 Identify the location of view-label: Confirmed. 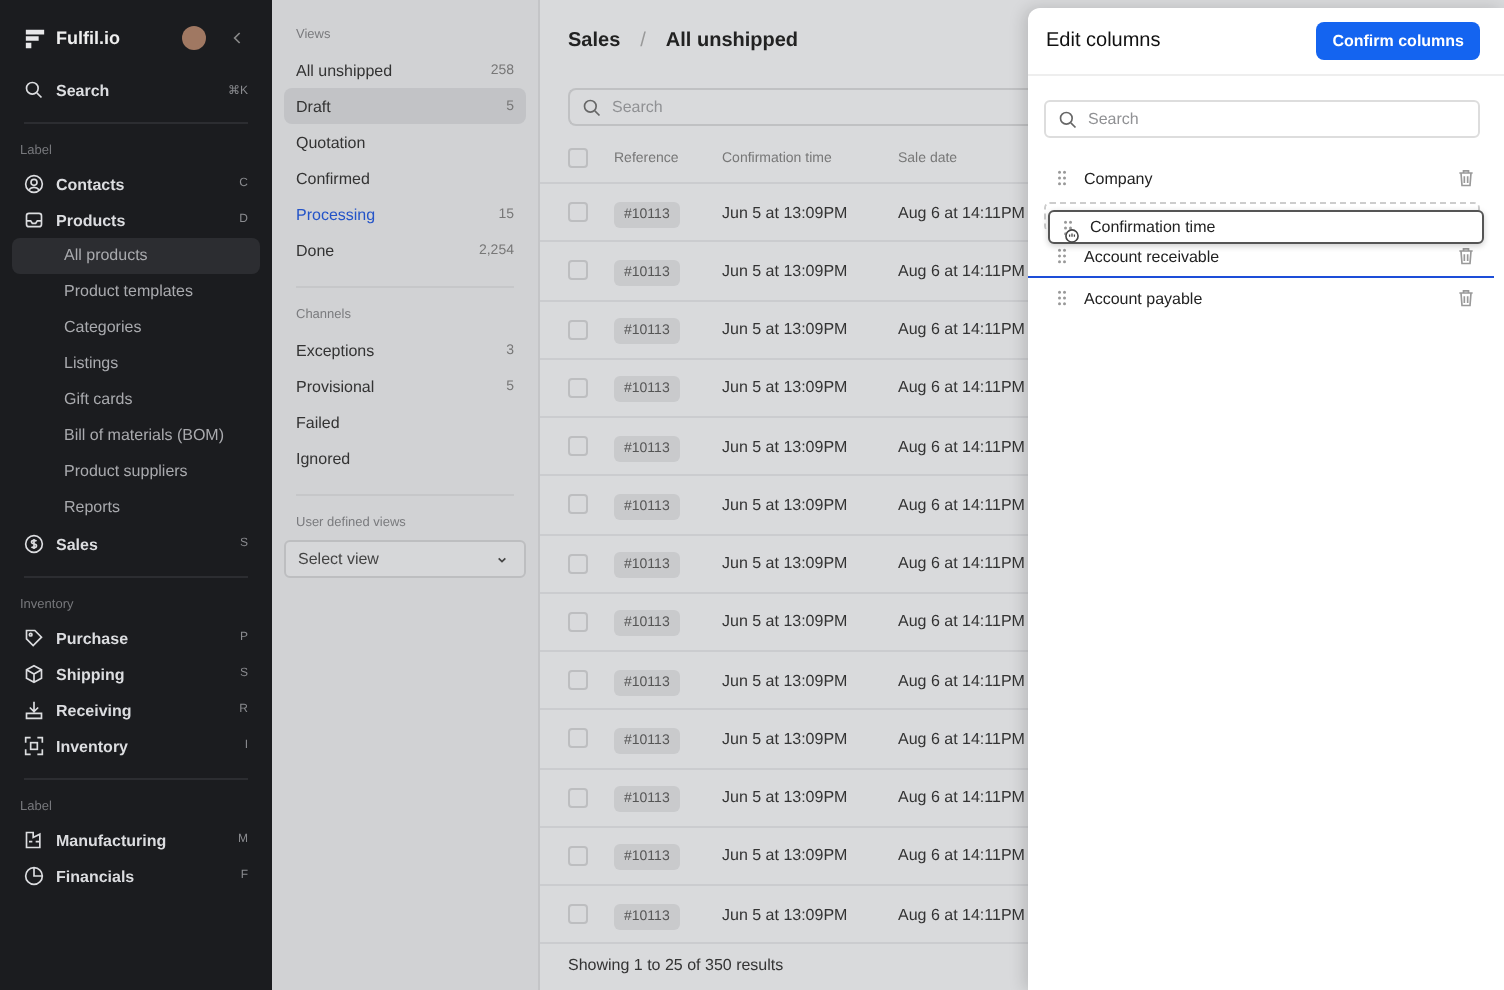
(334, 178).